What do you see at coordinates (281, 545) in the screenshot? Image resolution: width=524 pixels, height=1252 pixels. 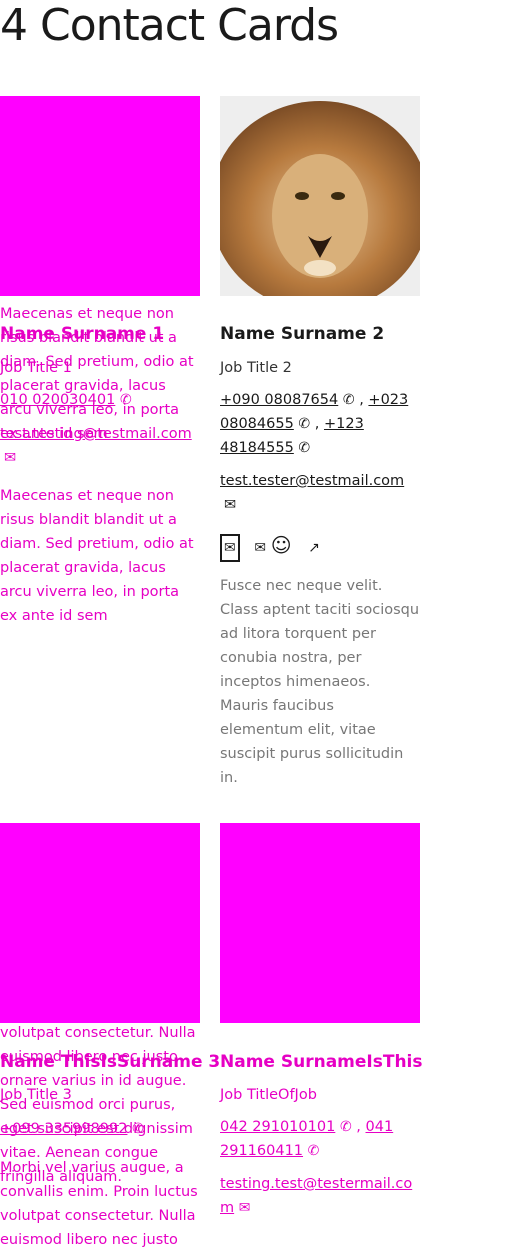 I see `smiley-icon: ☺` at bounding box center [281, 545].